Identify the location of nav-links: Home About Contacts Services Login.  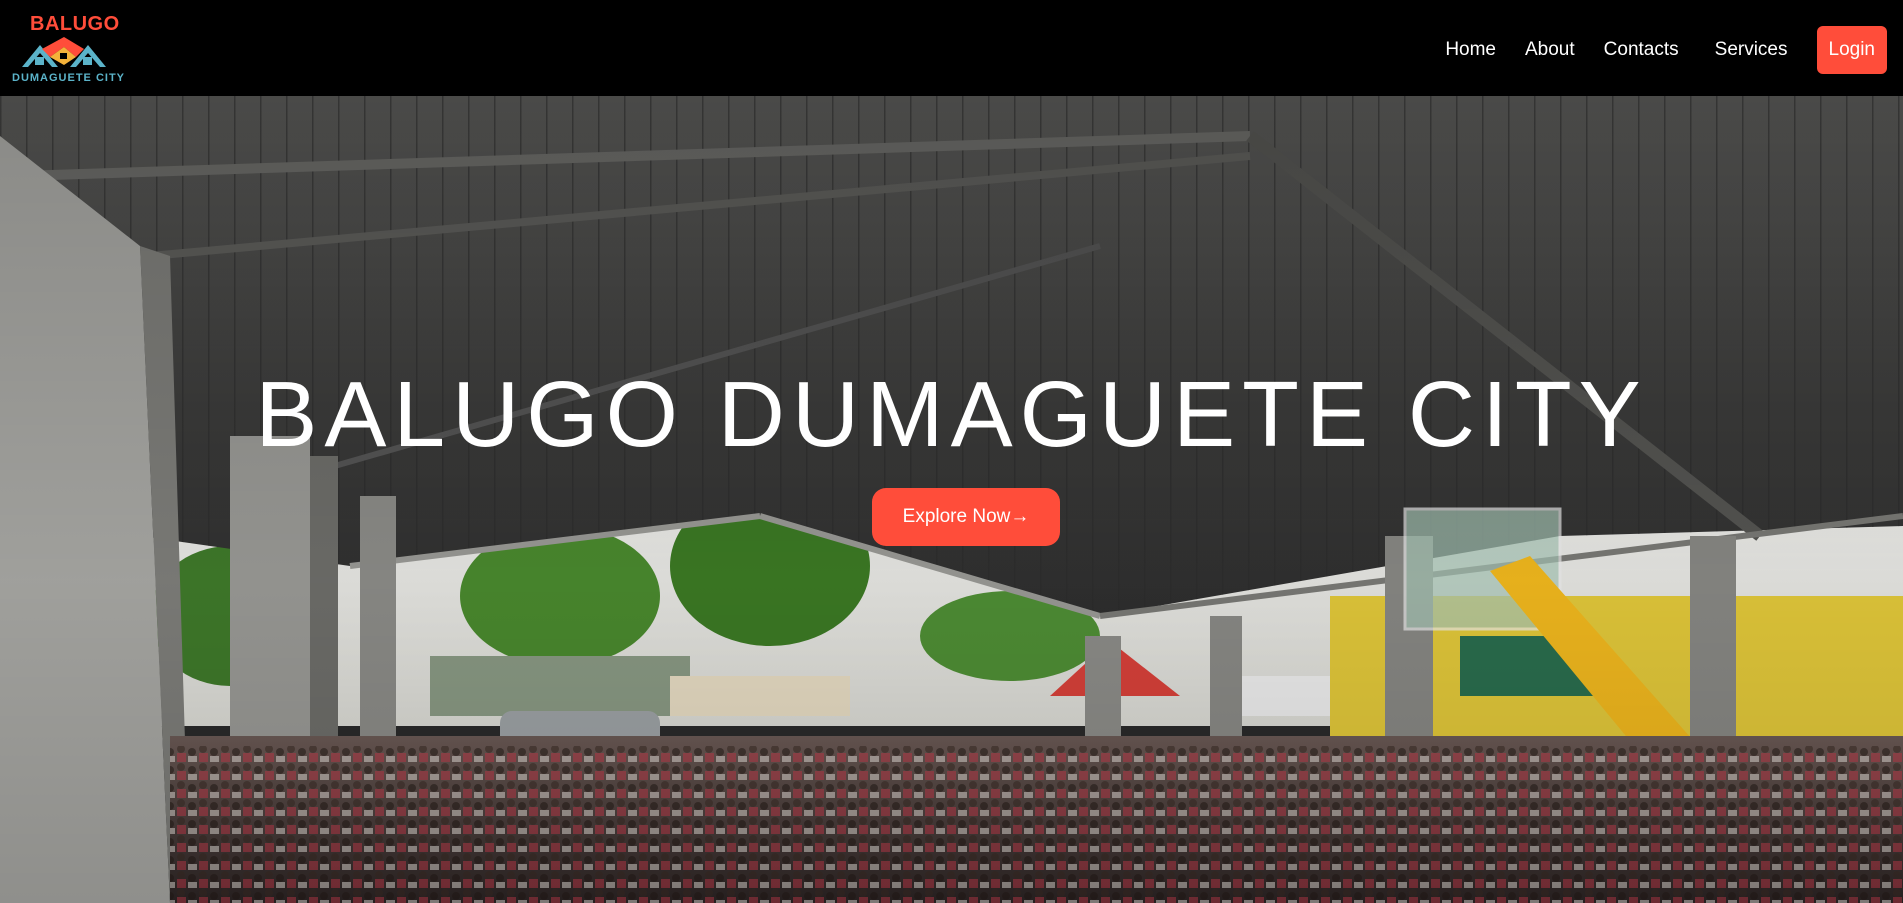
(1666, 49).